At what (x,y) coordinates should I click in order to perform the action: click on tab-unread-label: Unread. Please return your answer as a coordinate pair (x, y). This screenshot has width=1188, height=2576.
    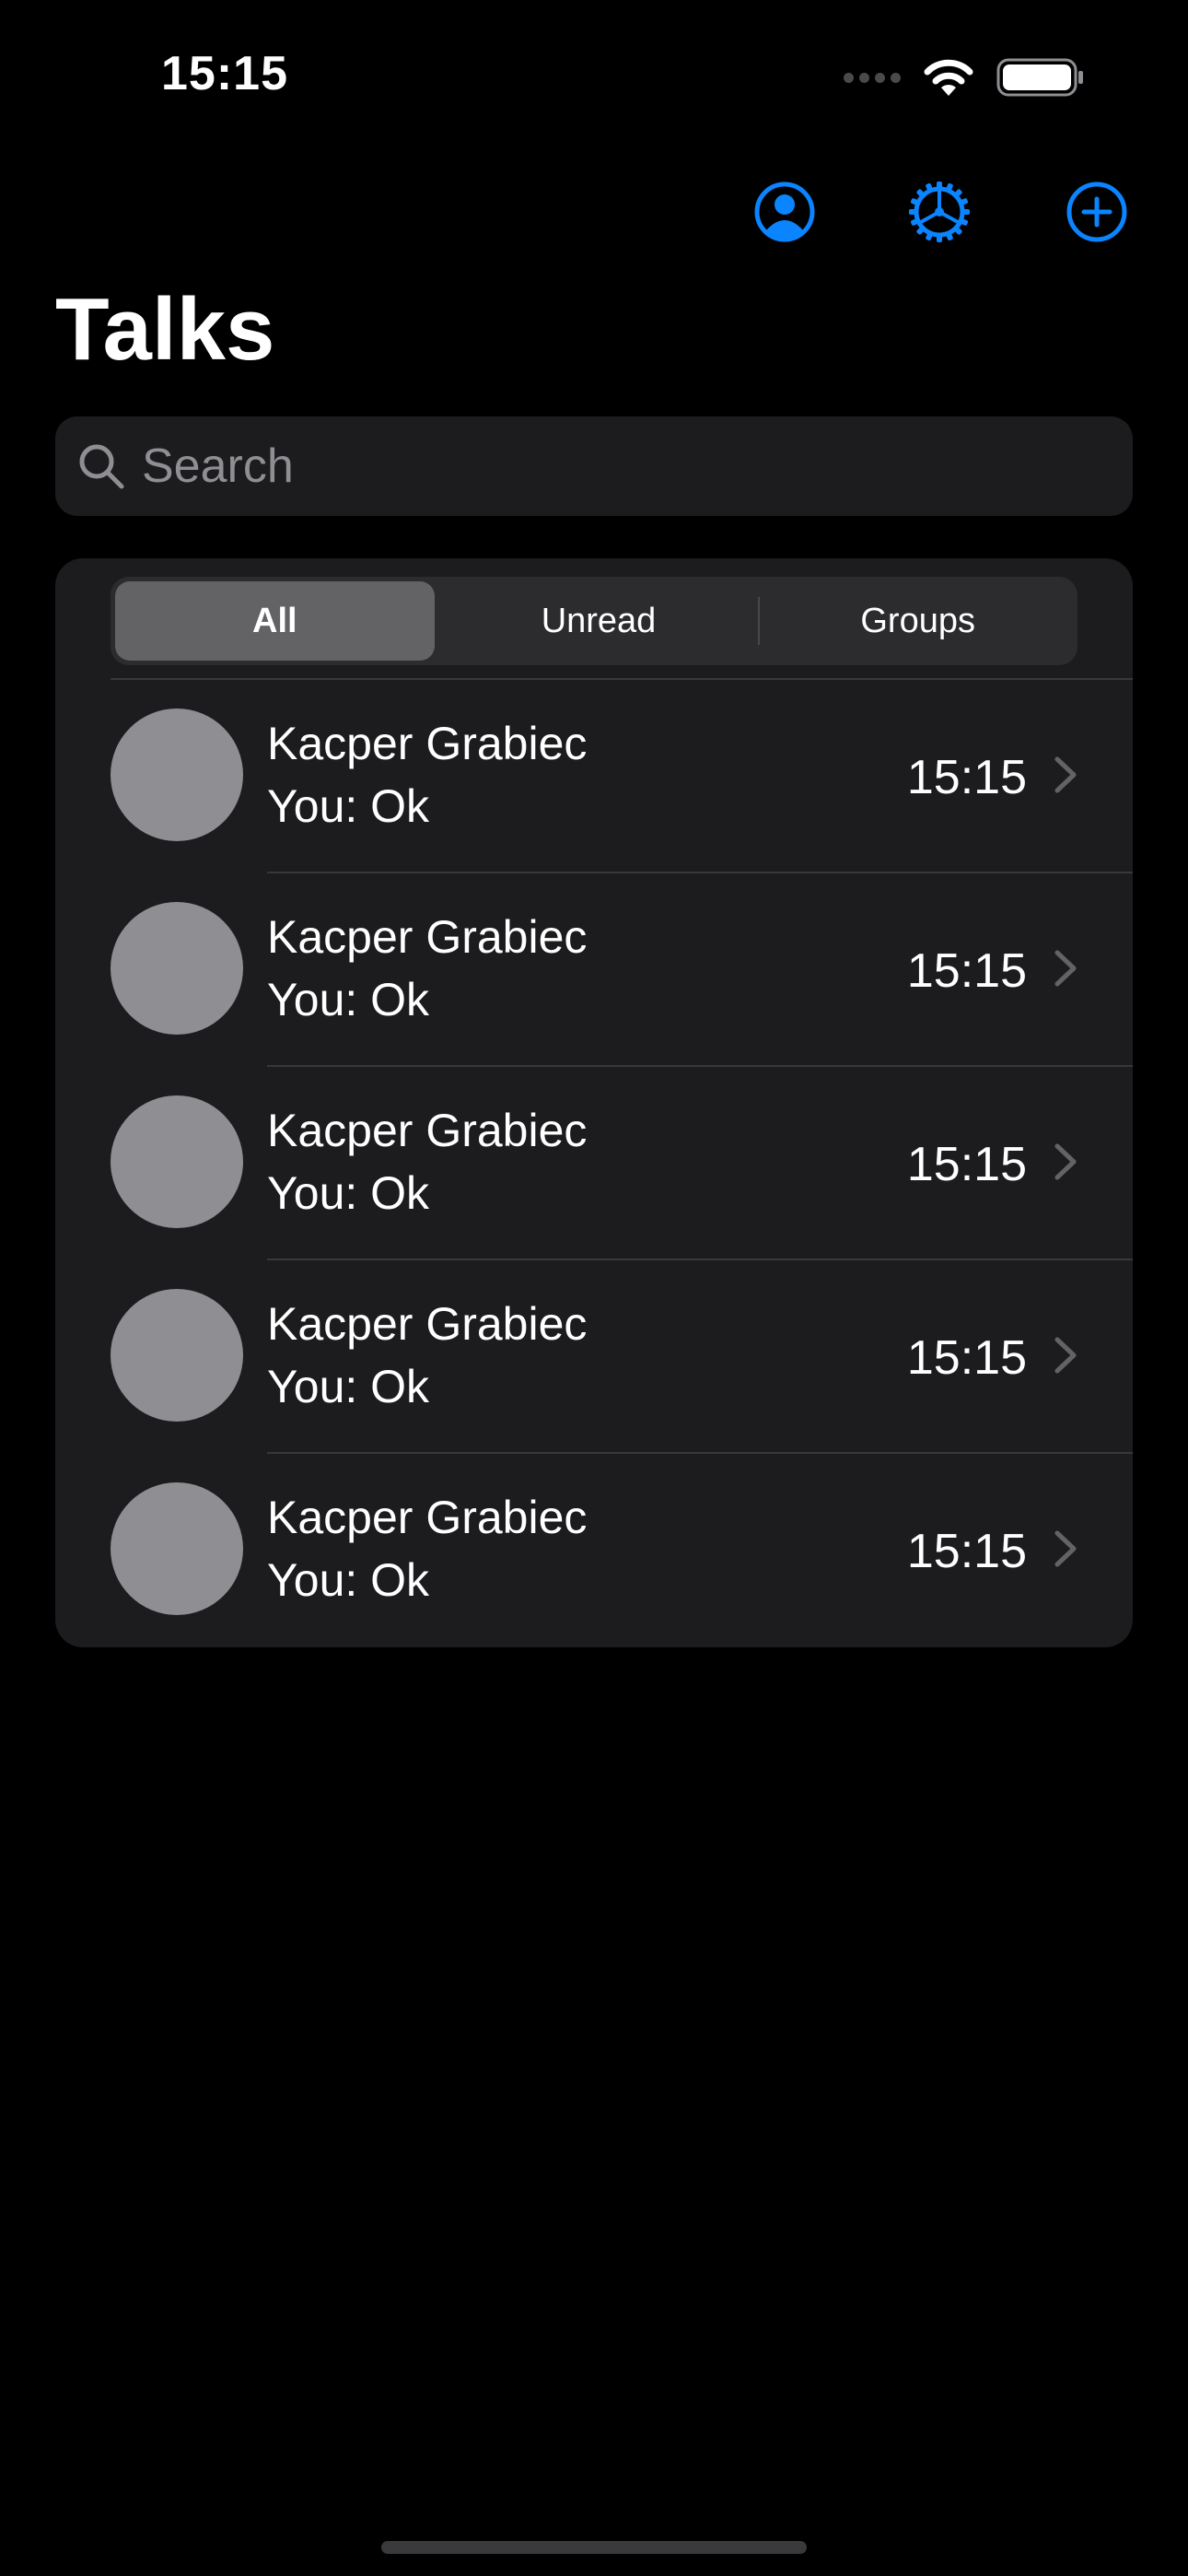
    Looking at the image, I should click on (599, 620).